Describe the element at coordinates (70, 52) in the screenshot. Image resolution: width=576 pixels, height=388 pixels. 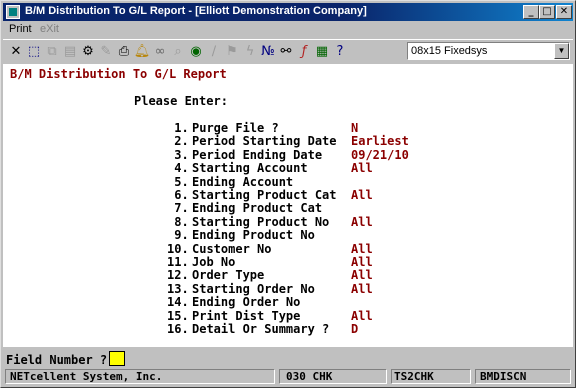
I see `paste-icon: ▤` at that location.